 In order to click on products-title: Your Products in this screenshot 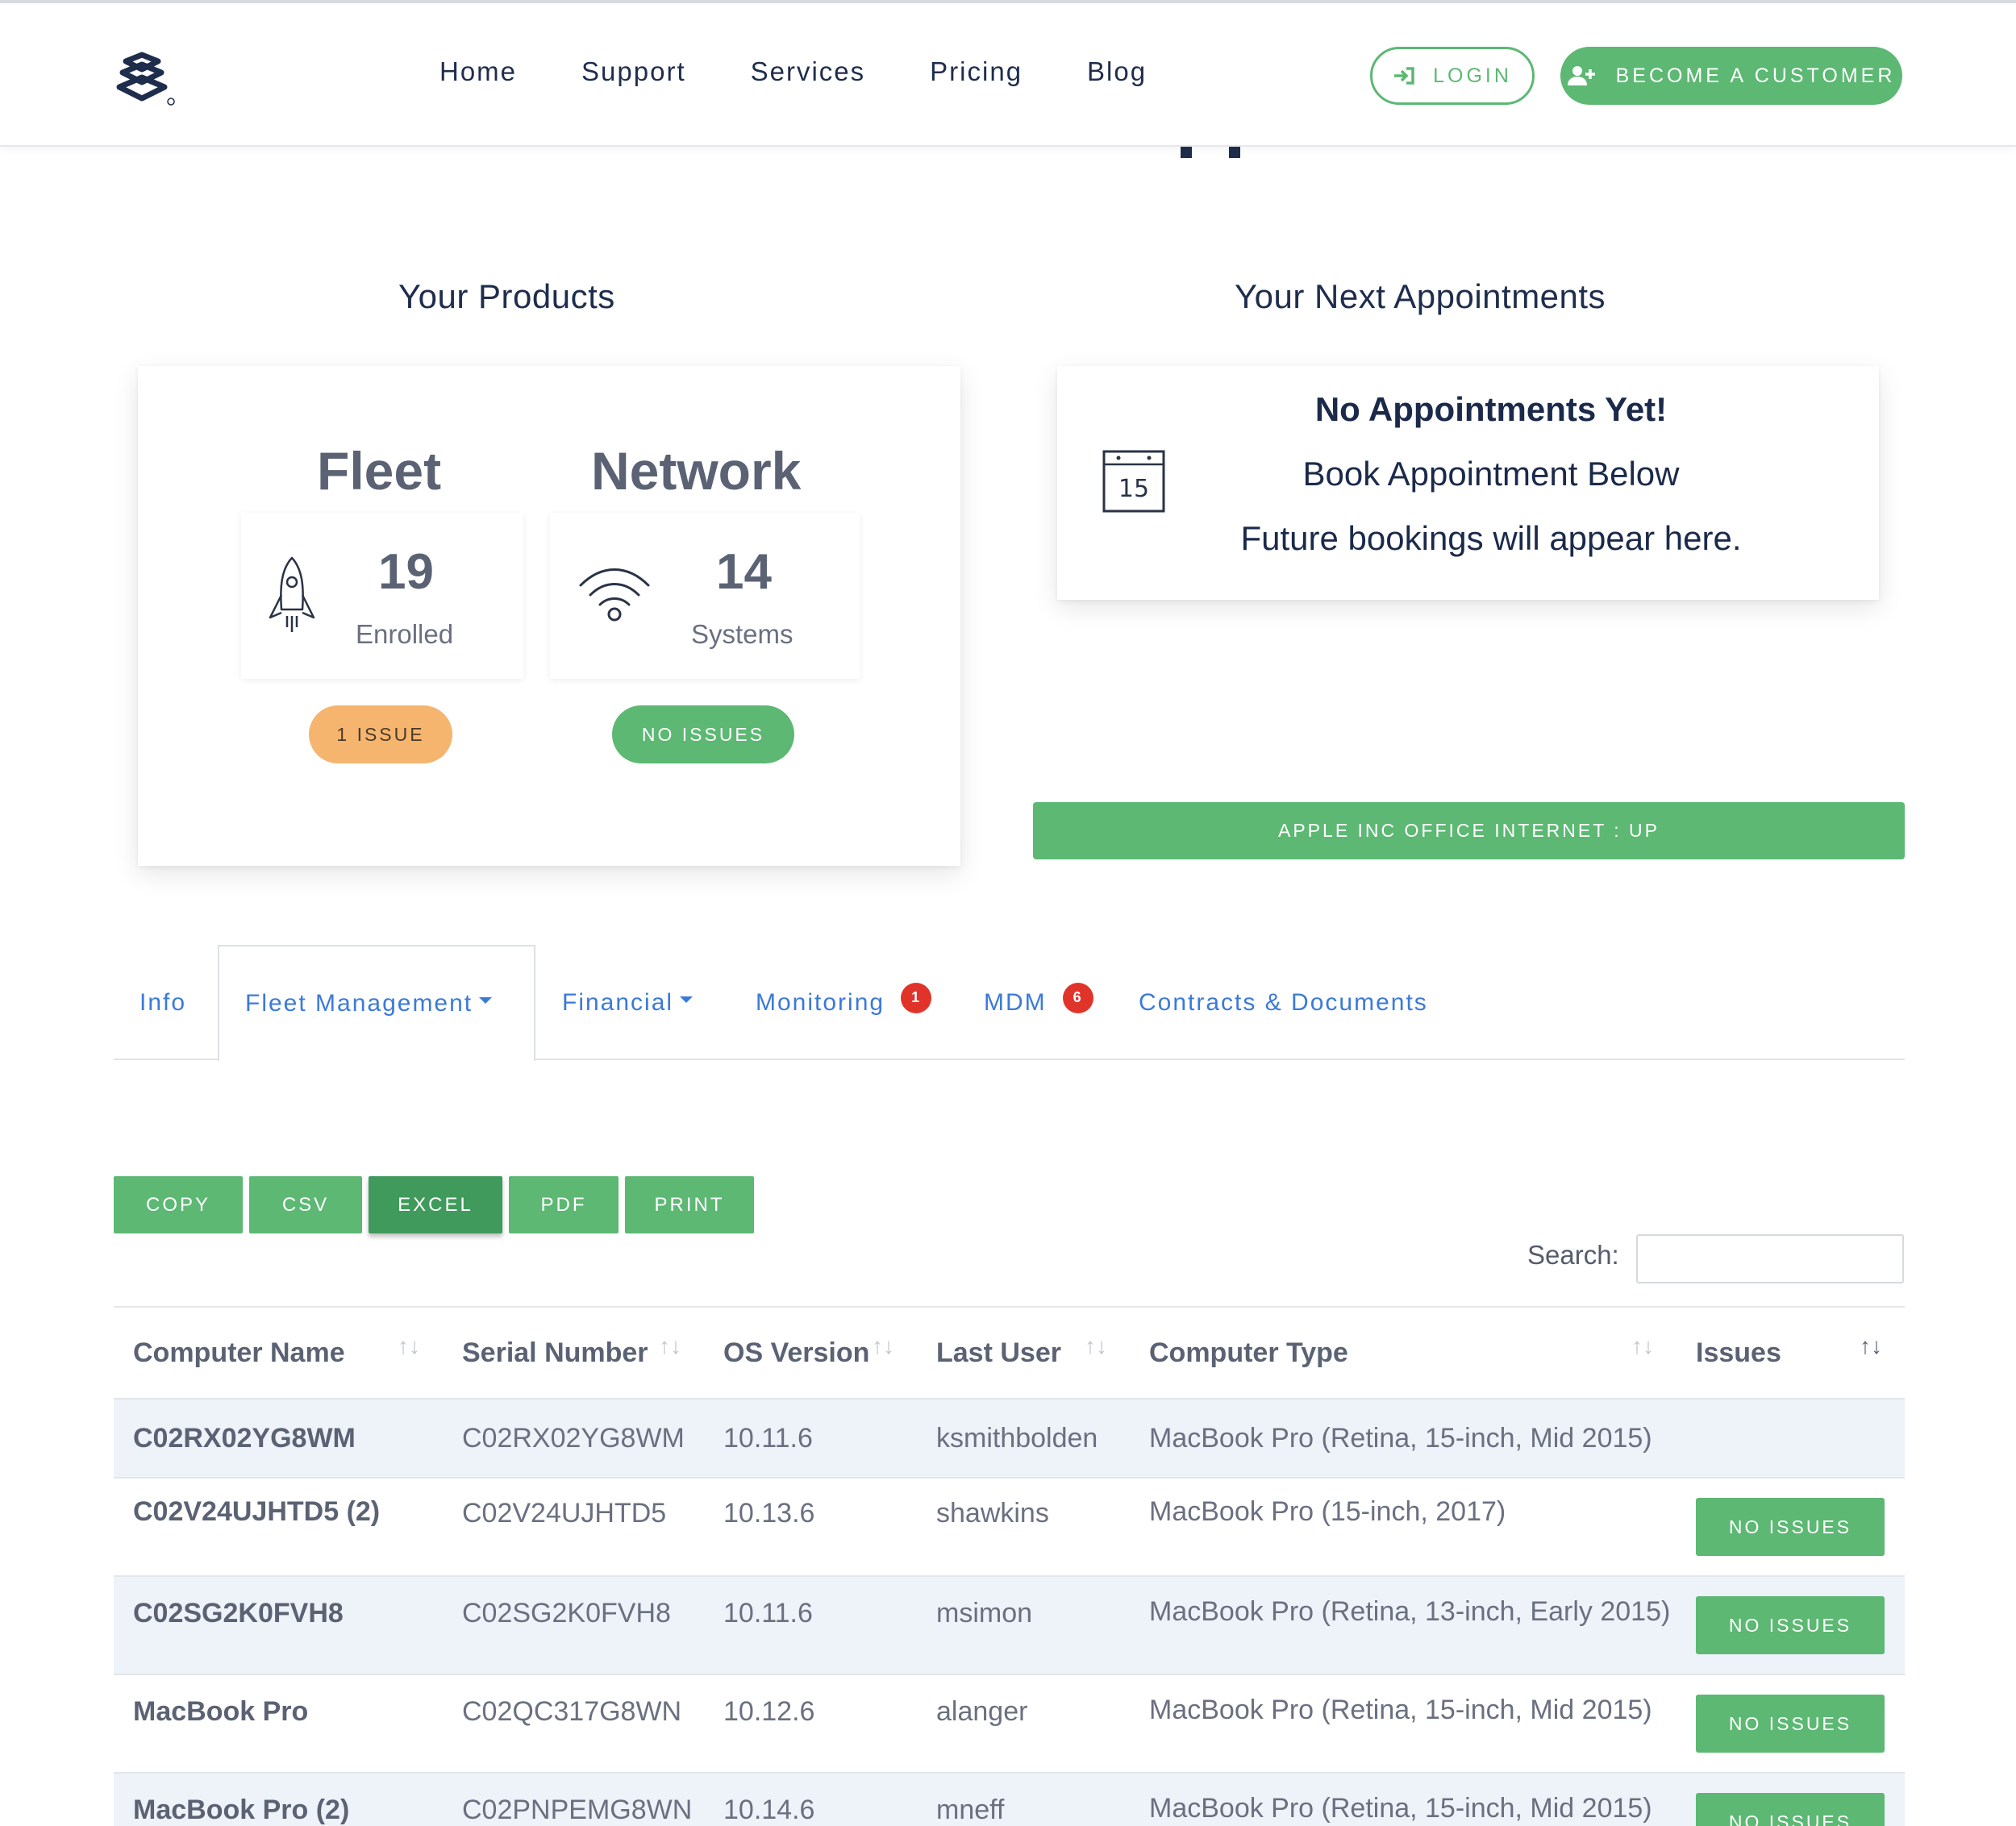, I will do `click(506, 296)`.